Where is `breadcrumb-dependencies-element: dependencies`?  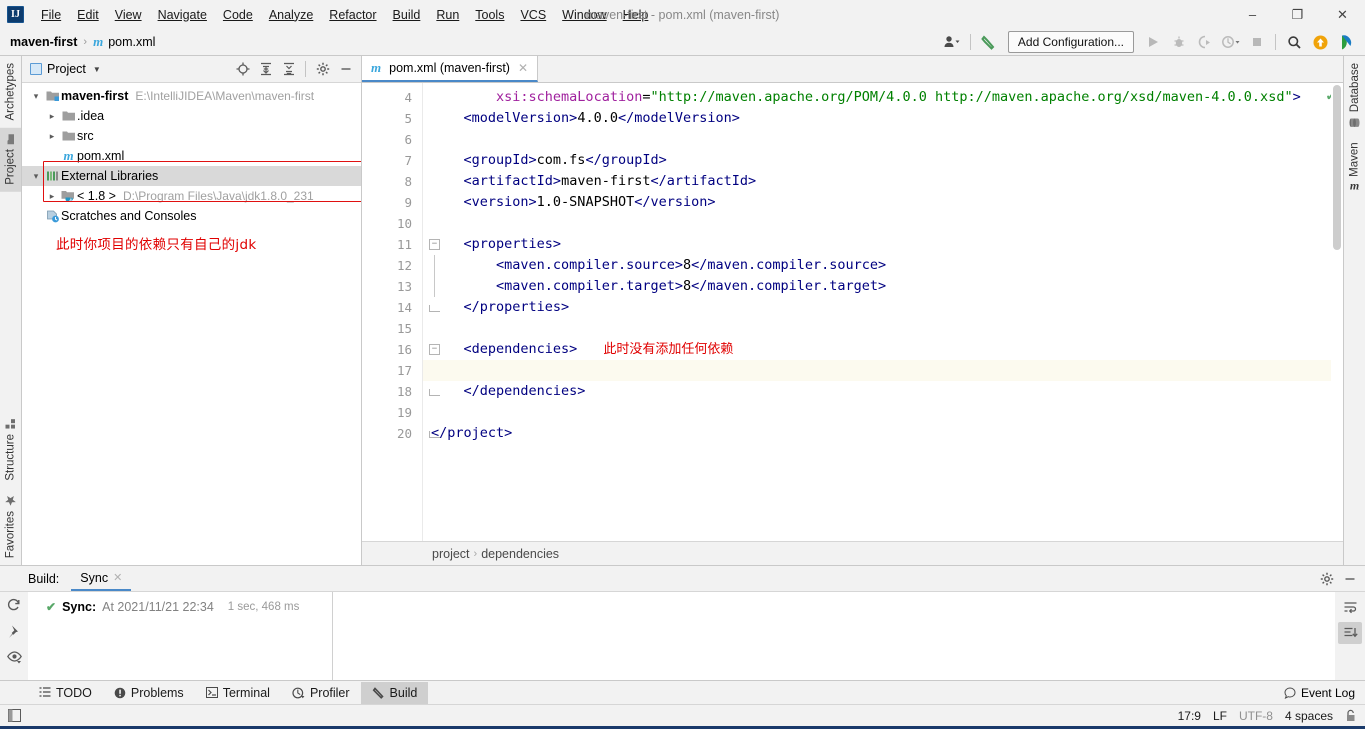
breadcrumb-dependencies-element: dependencies is located at coordinates (520, 554).